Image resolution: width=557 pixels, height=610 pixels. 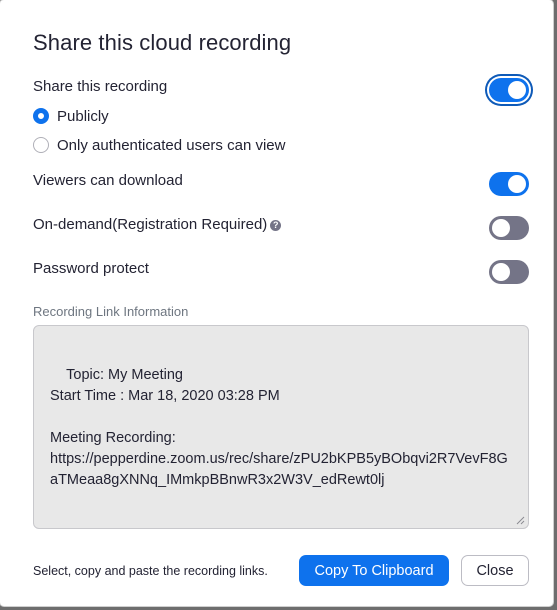 I want to click on resize-grip-icon, so click(x=520, y=520).